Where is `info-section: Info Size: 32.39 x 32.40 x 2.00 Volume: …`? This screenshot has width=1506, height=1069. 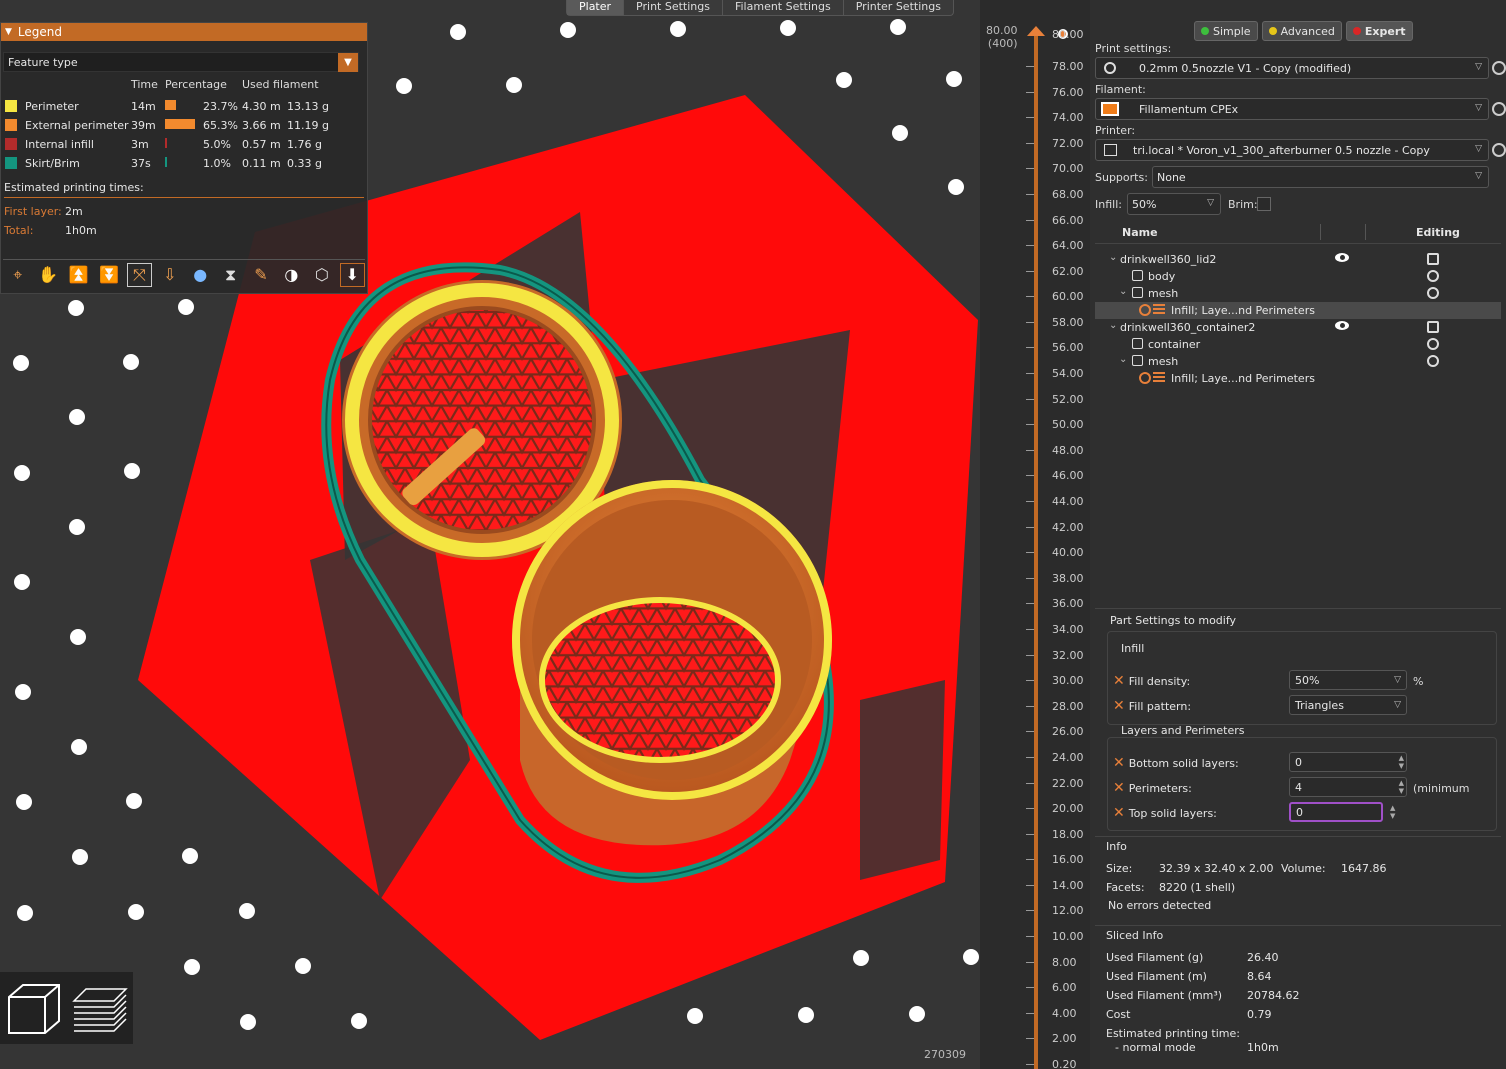
info-section: Info Size: 32.39 x 32.40 x 2.00 Volume: … is located at coordinates (1298, 881).